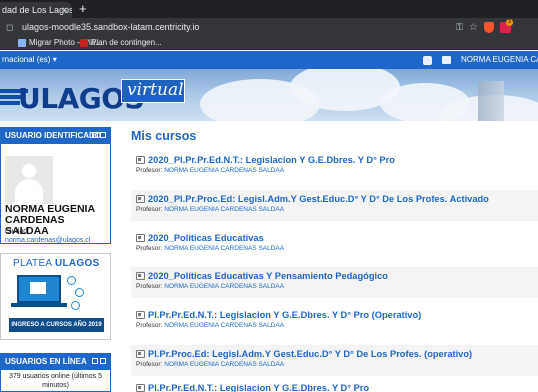 This screenshot has height=392, width=538. I want to click on course-link: 2020_Políticas Educativas, so click(334, 236).